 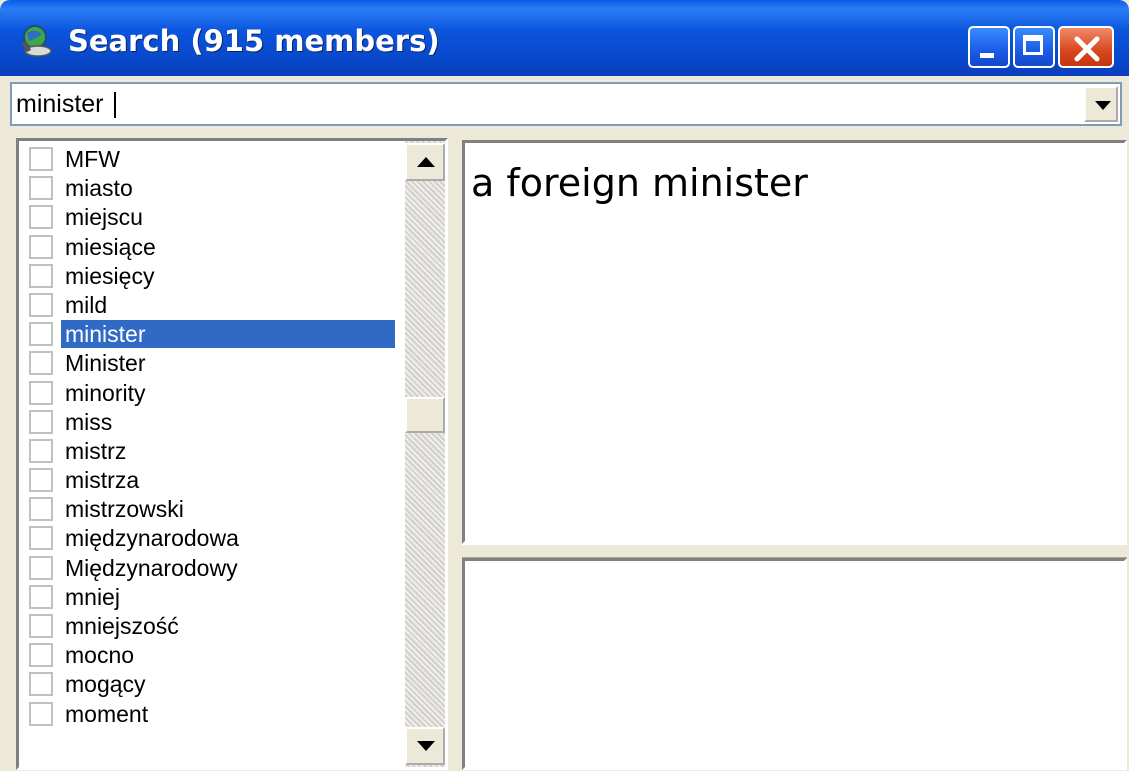 I want to click on list-item: minister, so click(x=213, y=334).